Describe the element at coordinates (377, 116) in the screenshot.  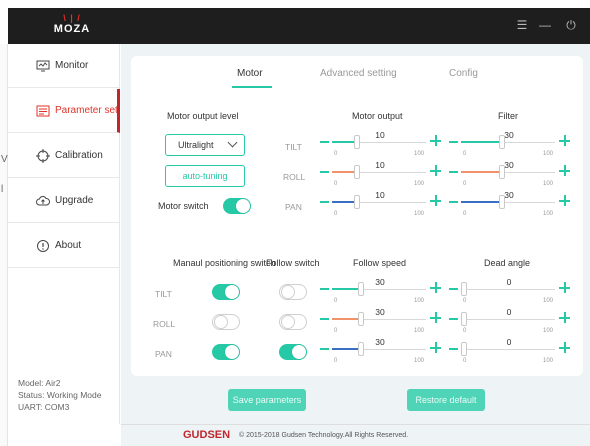
I see `motor-output-header: Motor output` at that location.